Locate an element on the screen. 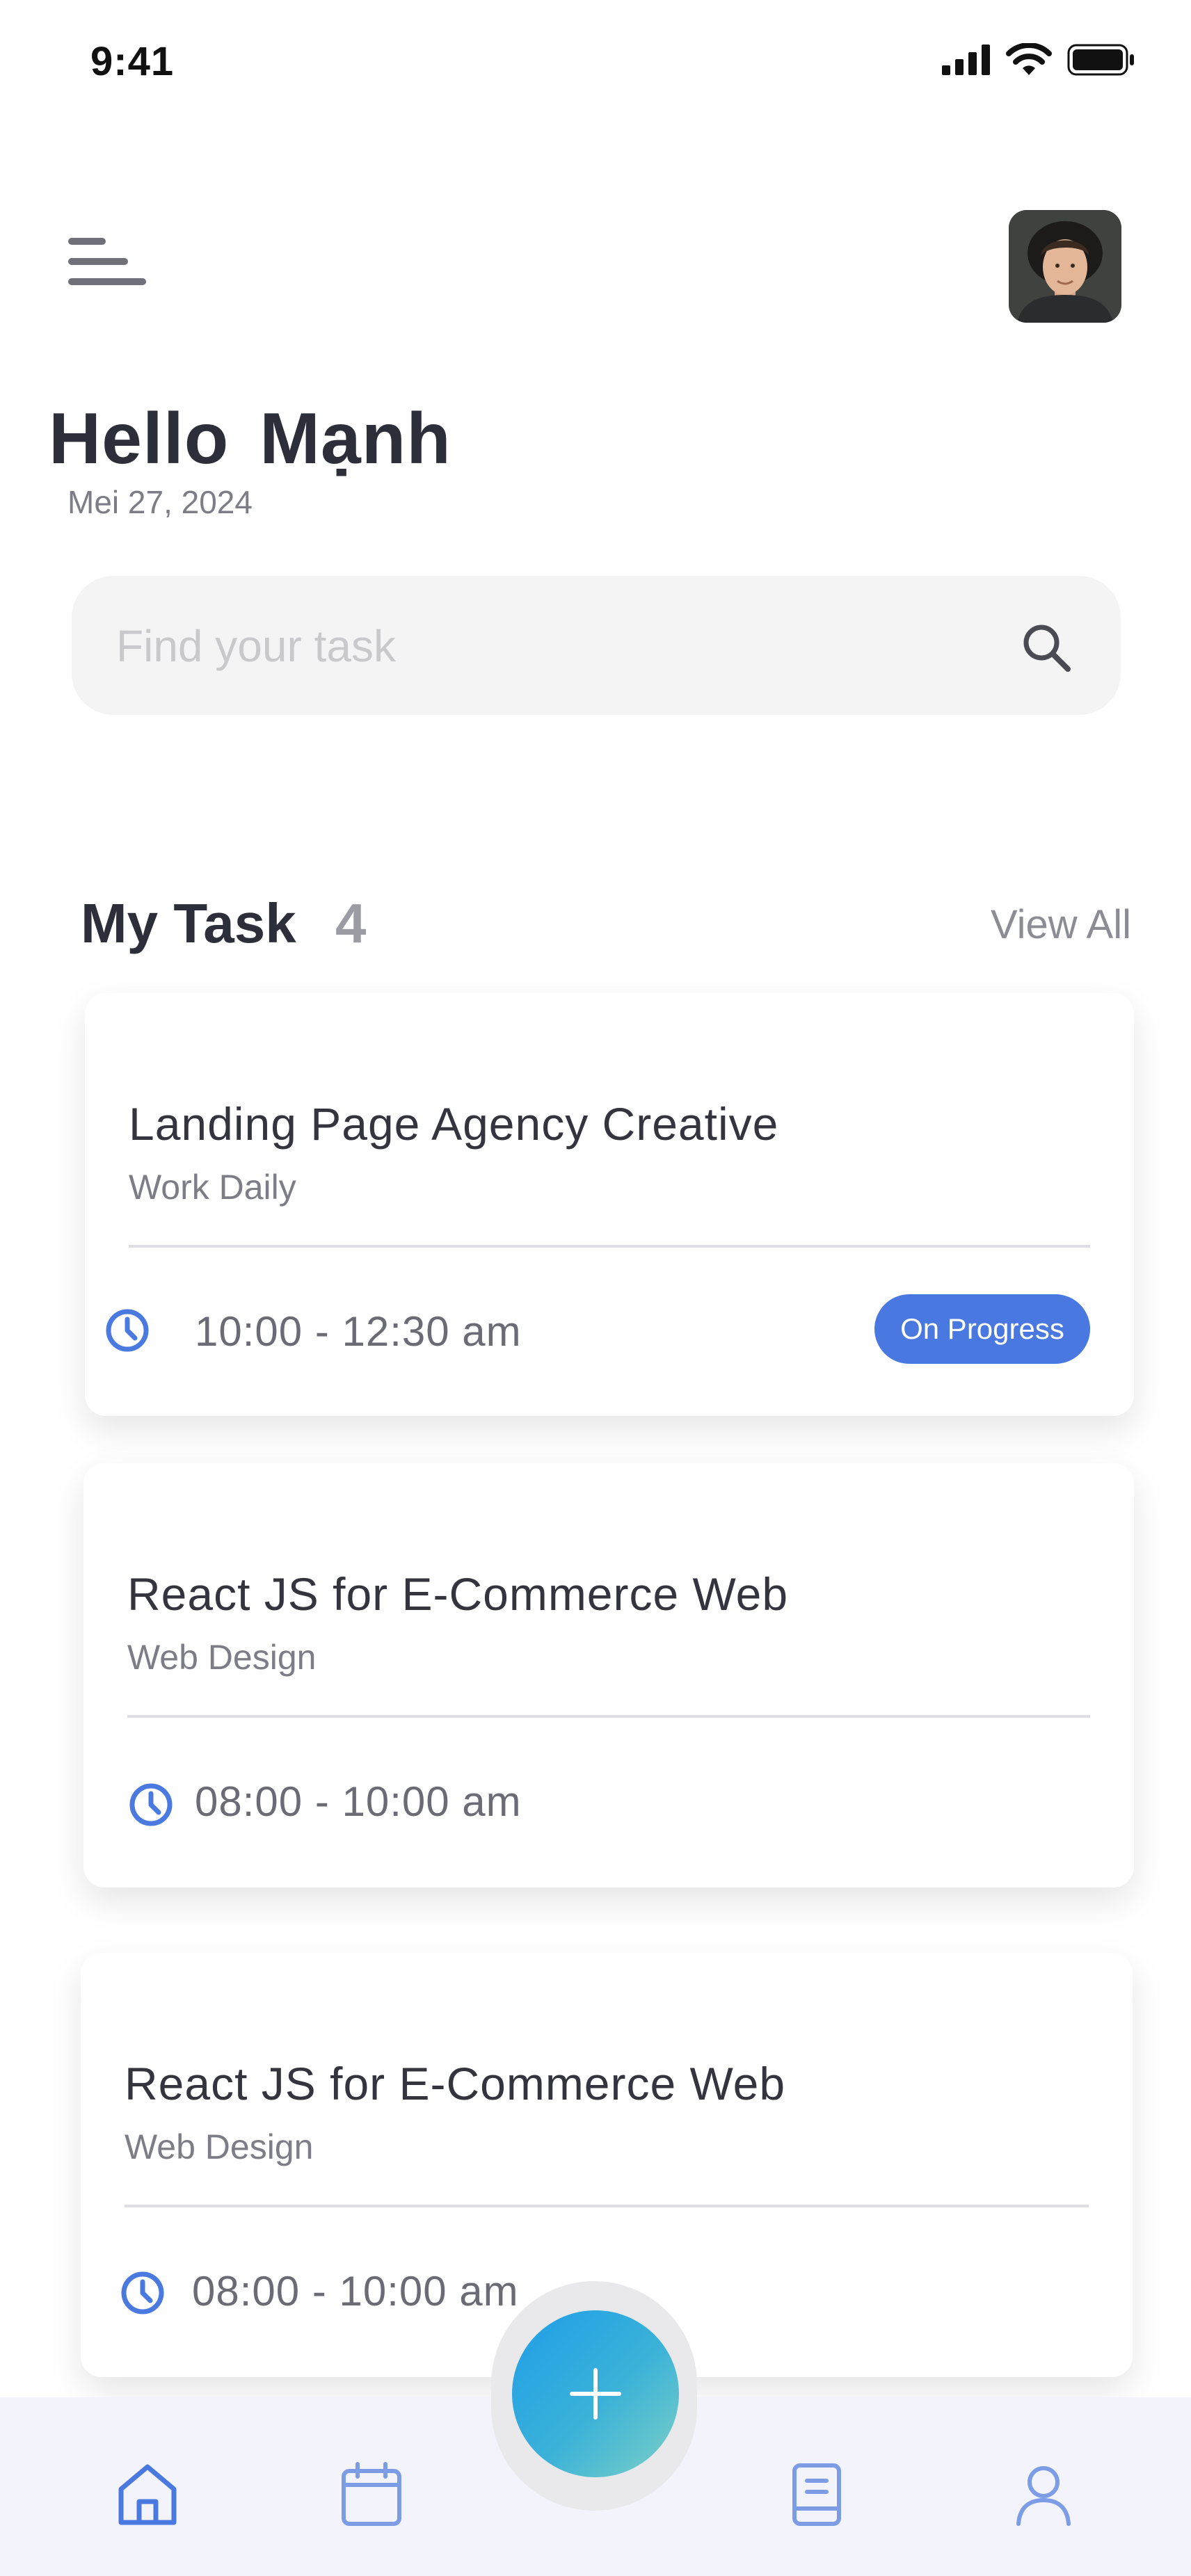 The image size is (1191, 2576). menu-button is located at coordinates (108, 263).